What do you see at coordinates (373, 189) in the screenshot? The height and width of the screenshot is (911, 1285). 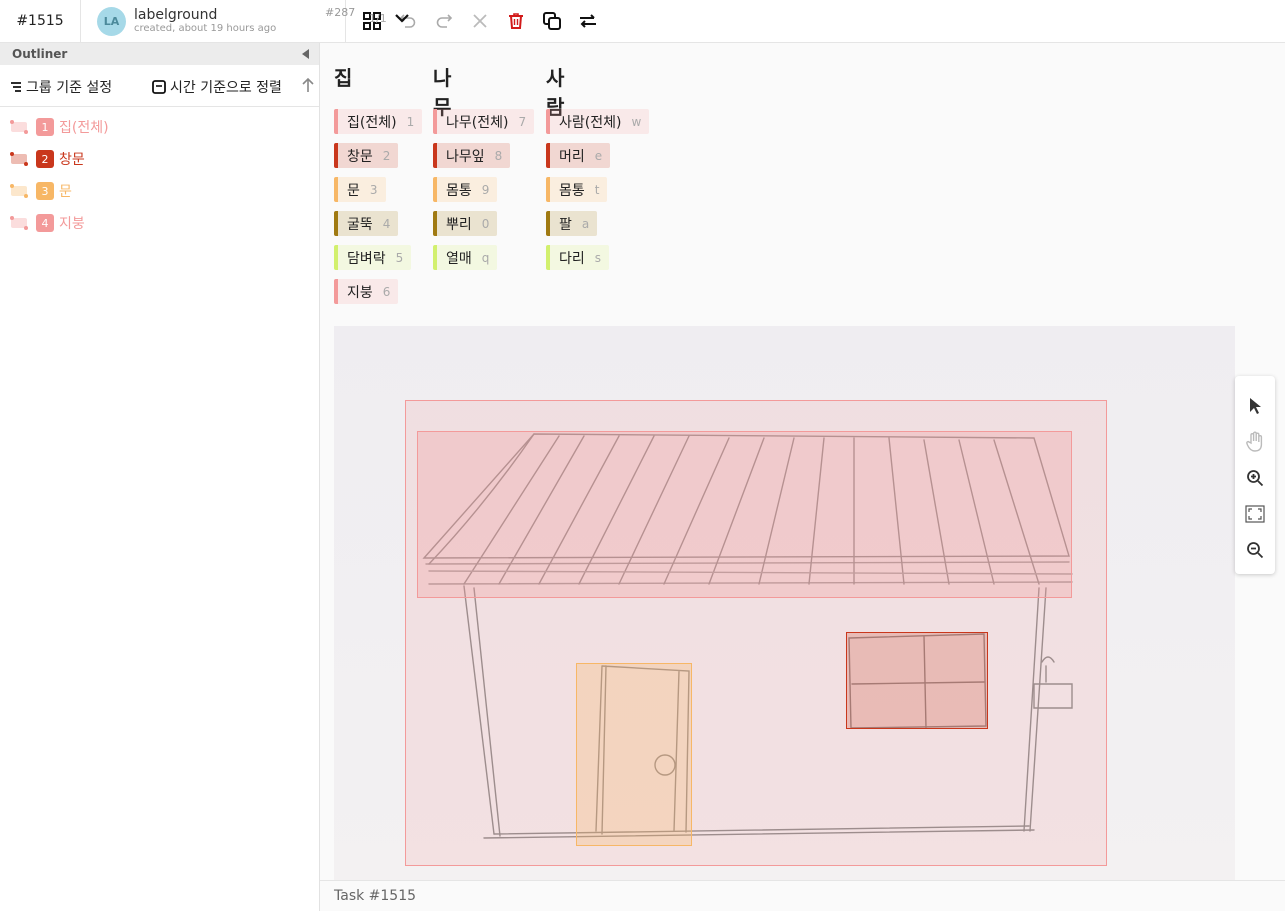 I see `label-hotkey: 3` at bounding box center [373, 189].